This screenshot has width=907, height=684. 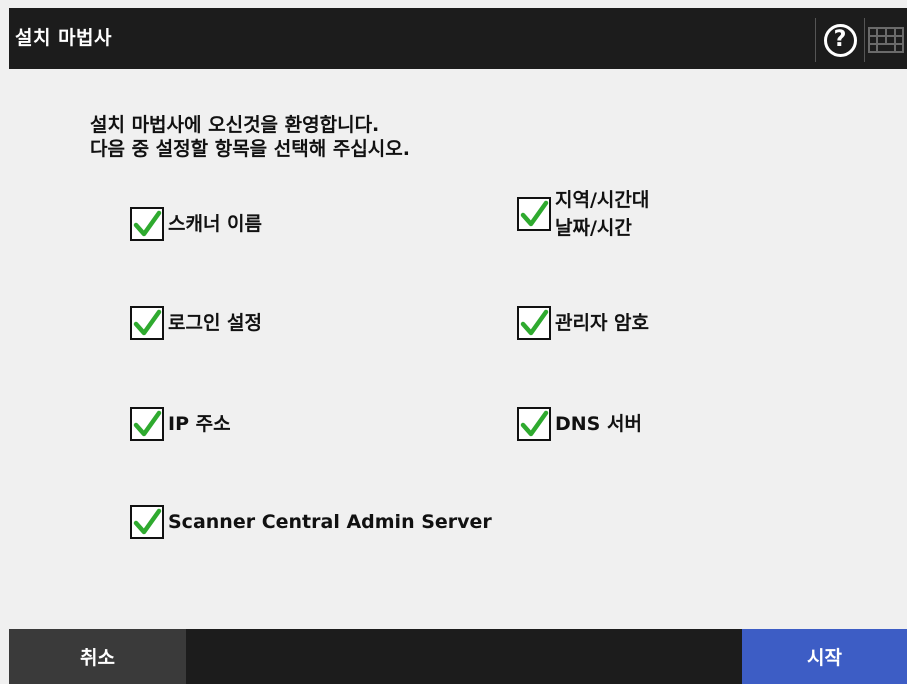 I want to click on ip-address-label: IP 주소, so click(x=199, y=424).